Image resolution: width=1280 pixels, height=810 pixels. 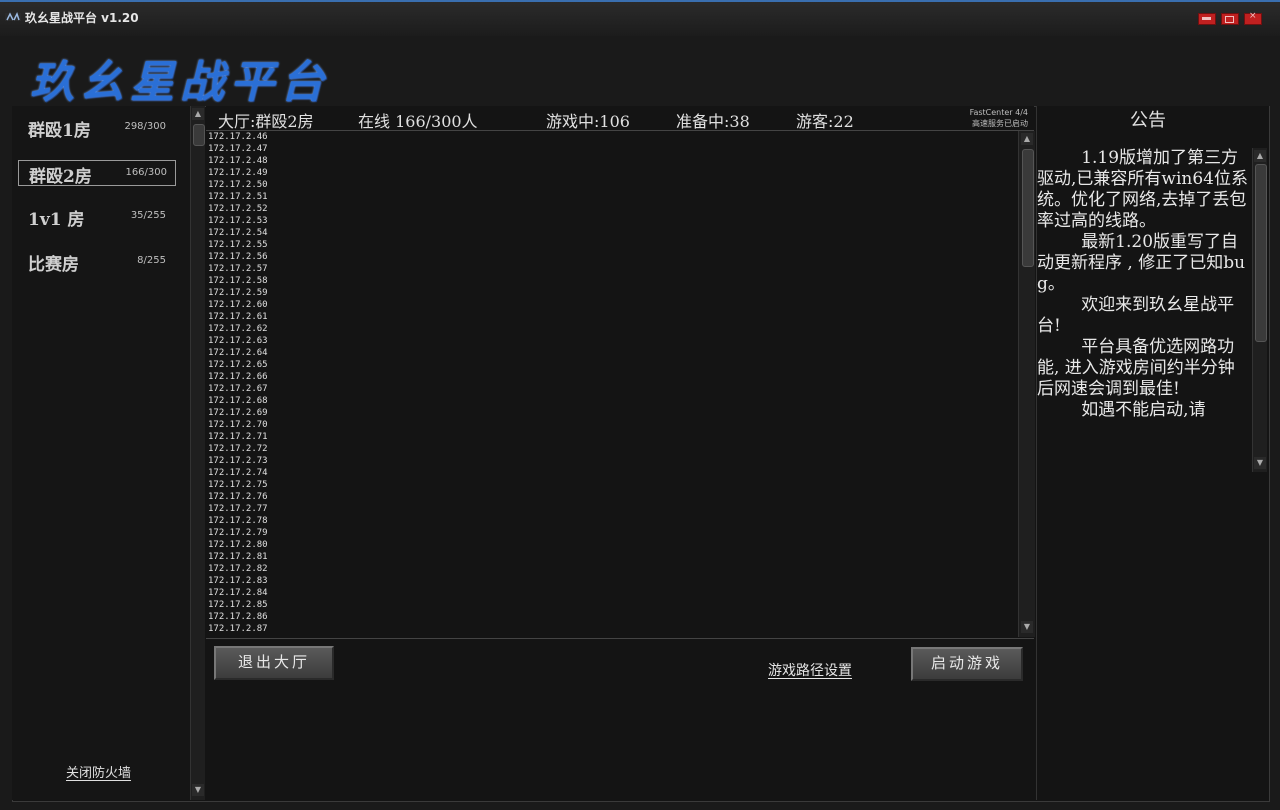 What do you see at coordinates (612, 497) in the screenshot?
I see `player-ip-row: 172.17.2.76` at bounding box center [612, 497].